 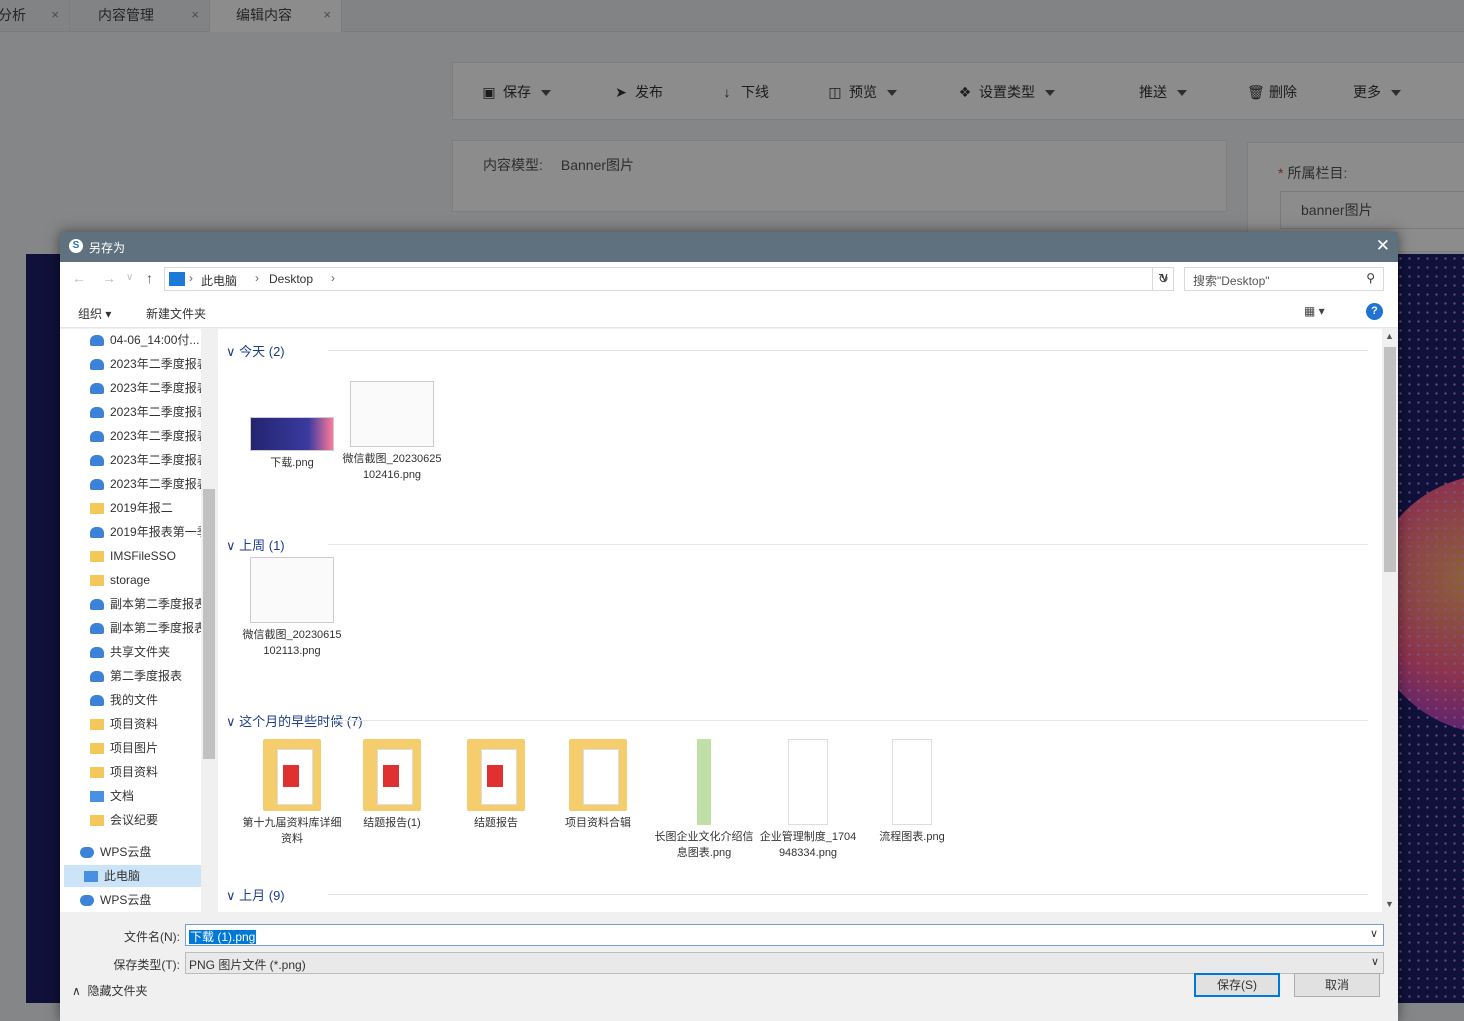 I want to click on view-options-icon: ▦ ▾, so click(x=1314, y=311).